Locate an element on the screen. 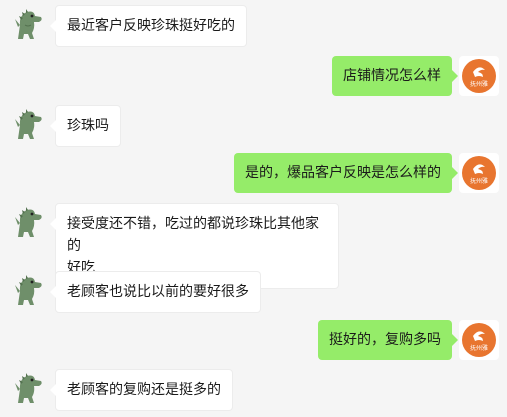  message-row-outgoing: 是的，爆品客户反映是怎么样的 抚州雅 is located at coordinates (253, 173).